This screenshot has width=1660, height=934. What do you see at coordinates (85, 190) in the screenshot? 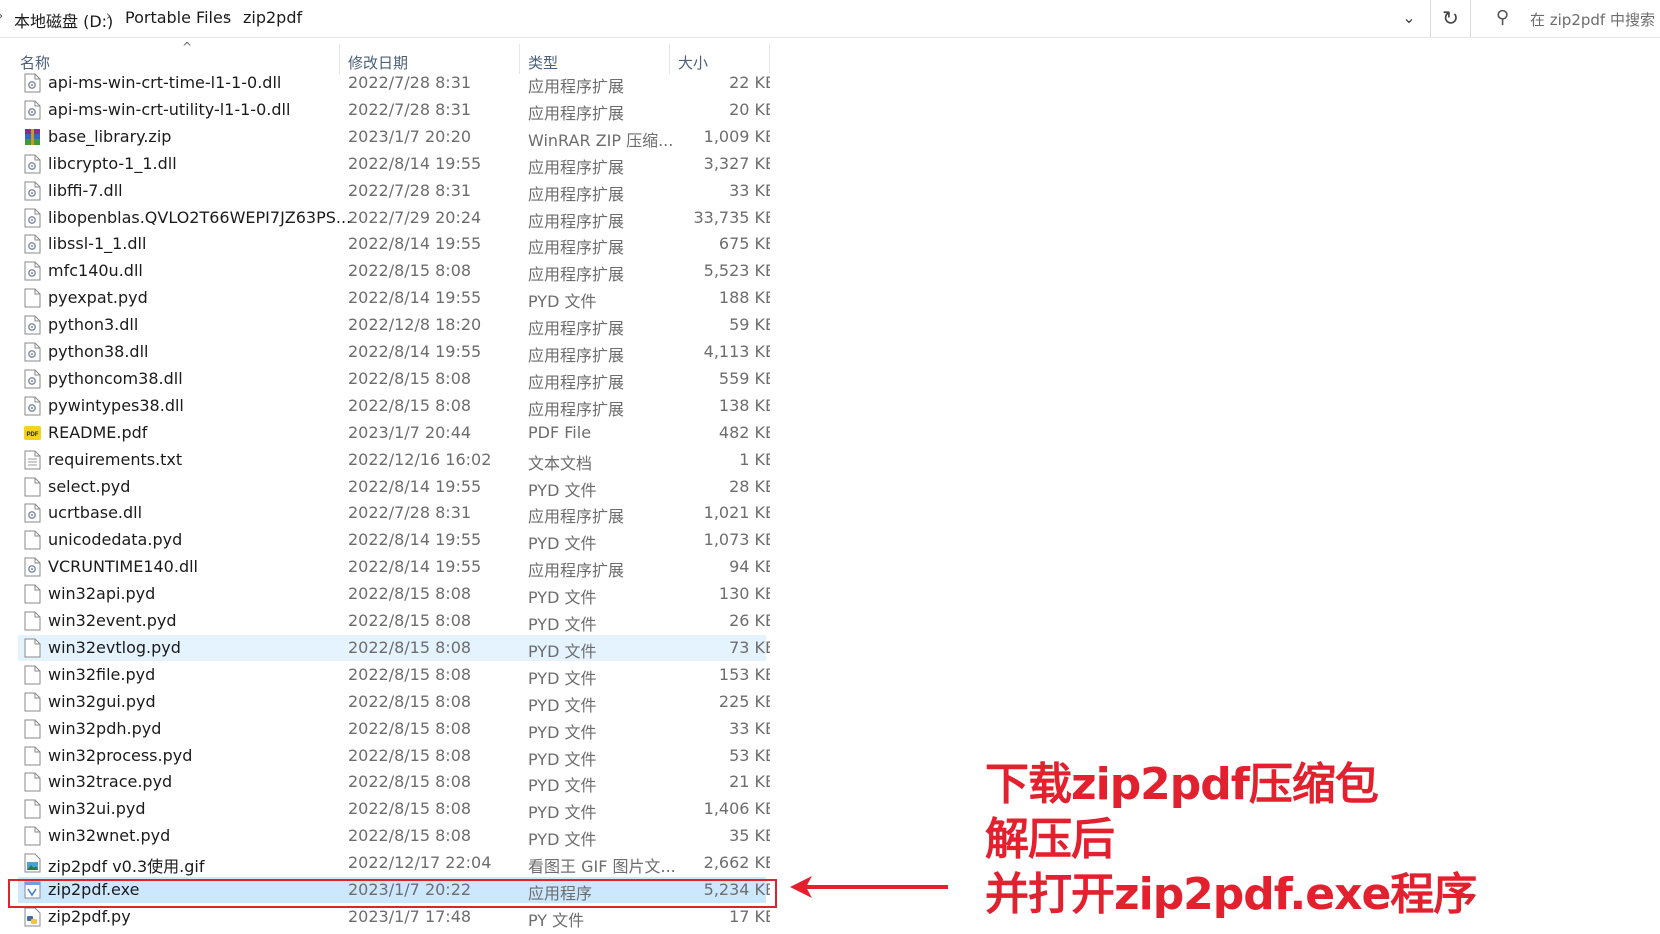
I see `file-name: libffi-7.dll` at bounding box center [85, 190].